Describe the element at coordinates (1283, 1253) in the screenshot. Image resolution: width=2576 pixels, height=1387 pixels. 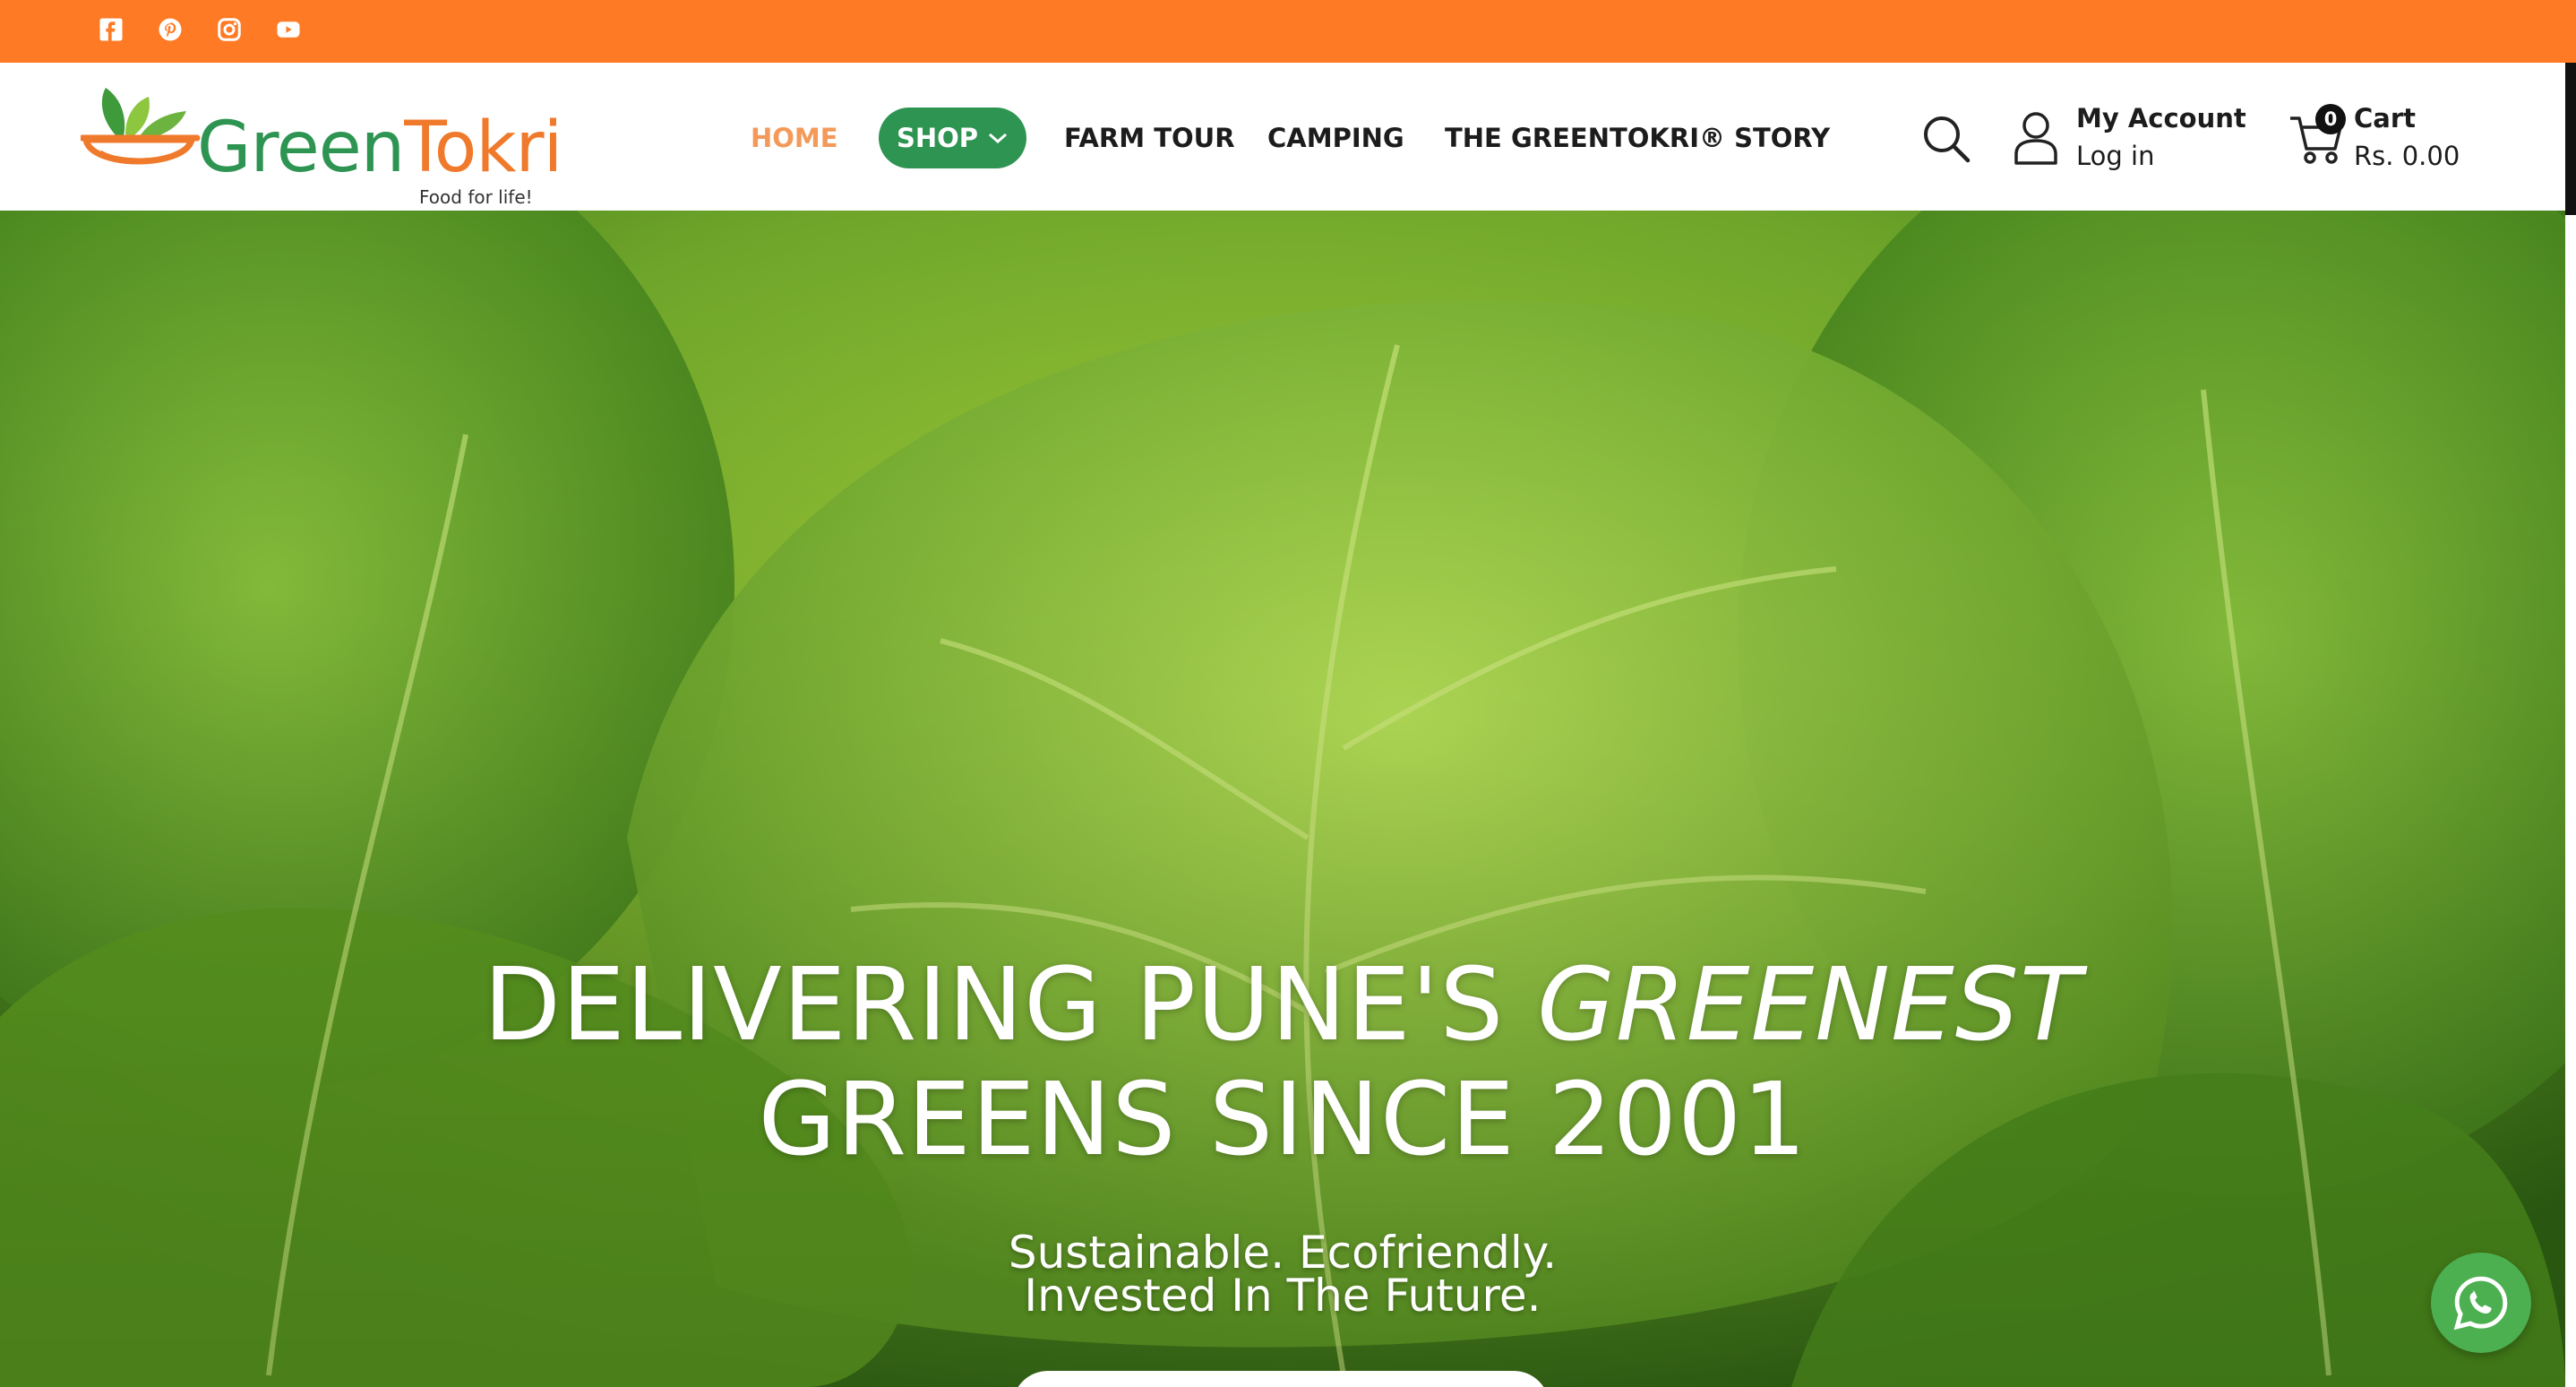
I see `hero-subtitle-line-1: Sustainable. Ecofriendly.` at that location.